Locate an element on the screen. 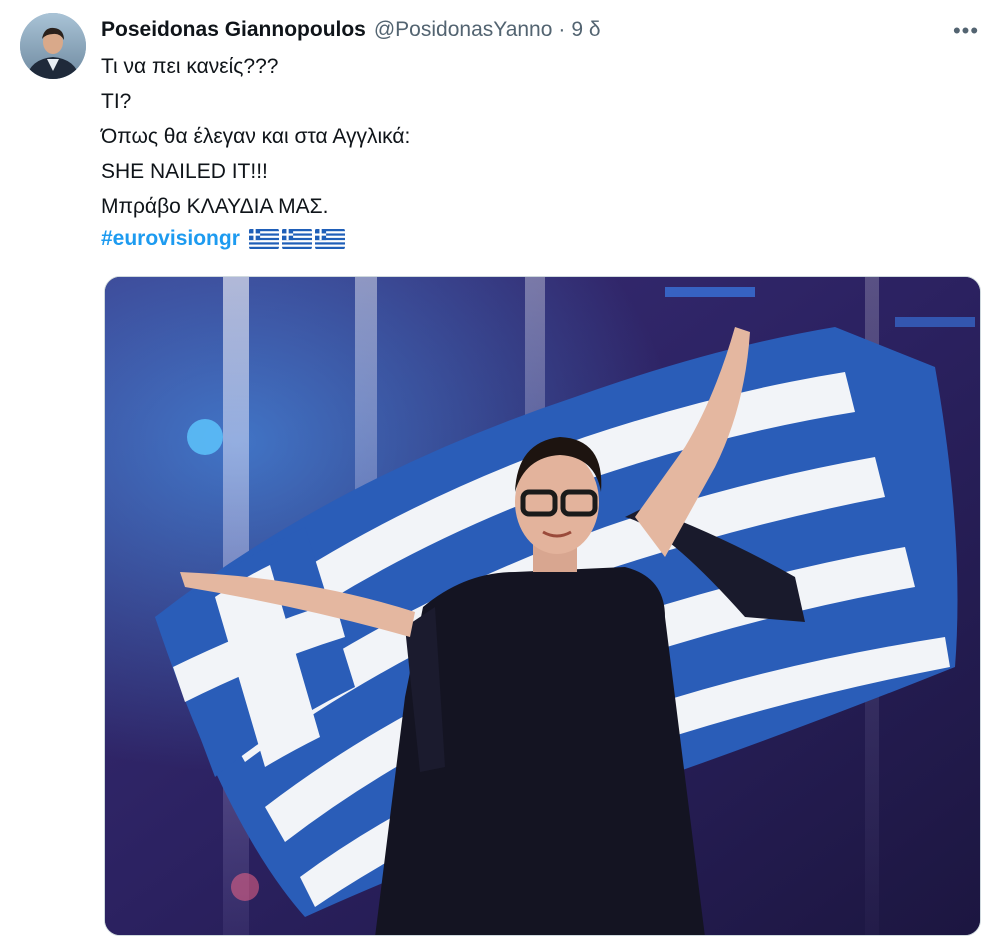 The image size is (999, 948). hashtag-line: #eurovisiongr is located at coordinates (223, 239).